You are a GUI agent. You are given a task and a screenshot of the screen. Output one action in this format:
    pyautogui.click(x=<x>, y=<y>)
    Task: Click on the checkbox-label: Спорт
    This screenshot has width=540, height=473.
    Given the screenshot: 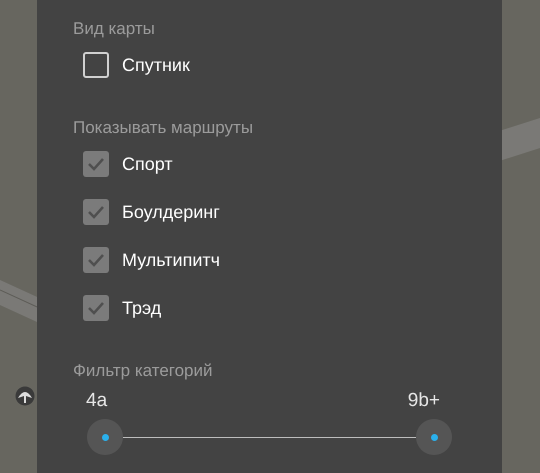 What is the action you would take?
    pyautogui.click(x=147, y=164)
    